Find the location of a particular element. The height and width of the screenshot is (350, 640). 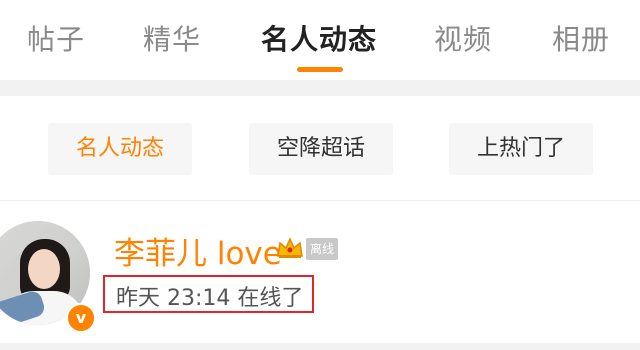

tab-featured: 精华 is located at coordinates (172, 38).